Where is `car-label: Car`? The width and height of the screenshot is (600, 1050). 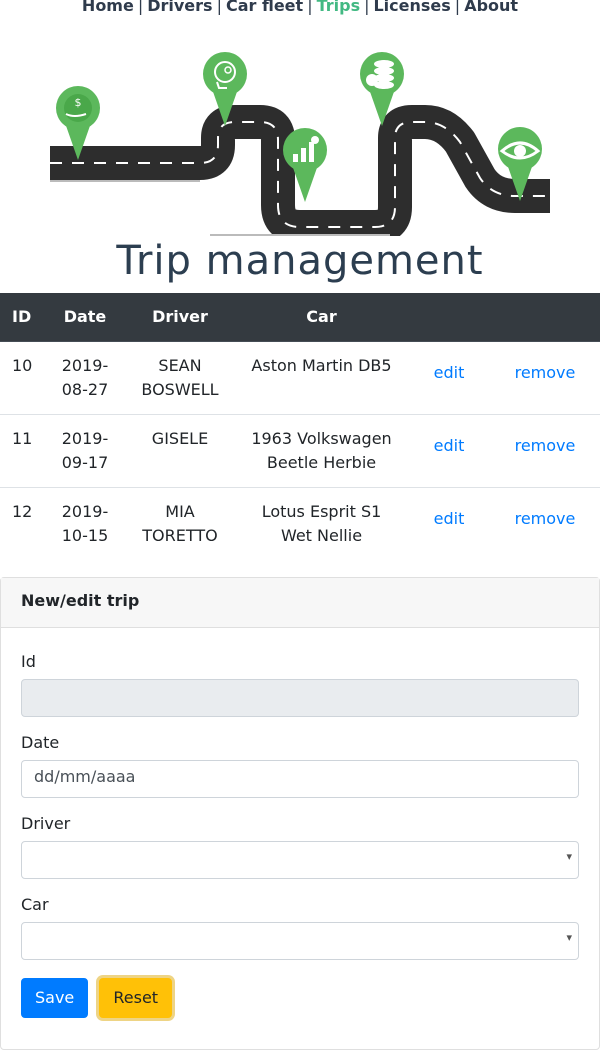 car-label: Car is located at coordinates (35, 904).